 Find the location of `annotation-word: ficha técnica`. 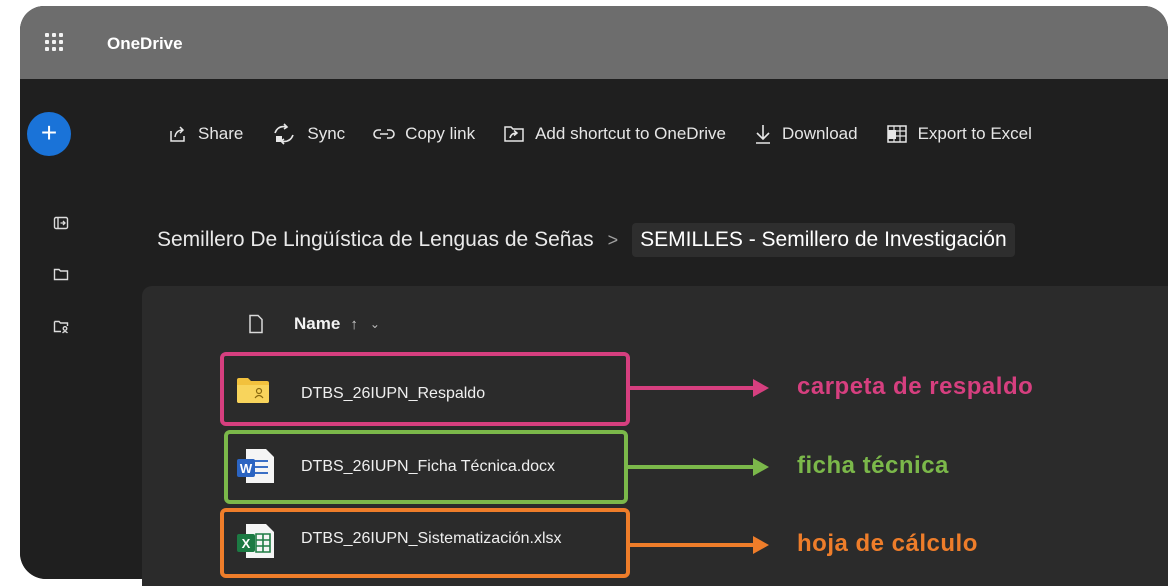

annotation-word: ficha técnica is located at coordinates (873, 465).